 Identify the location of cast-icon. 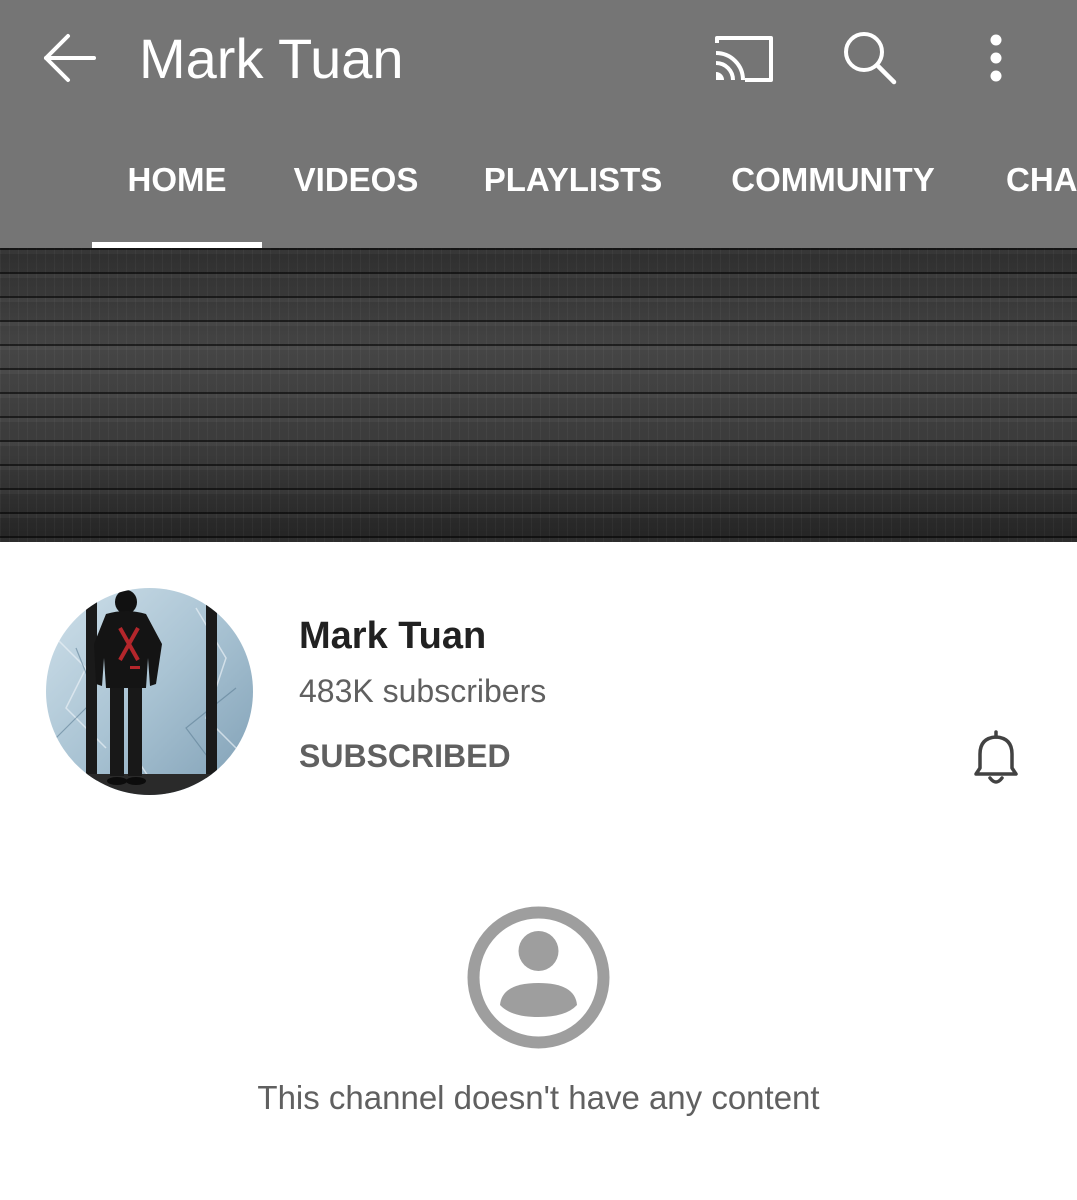
(744, 59).